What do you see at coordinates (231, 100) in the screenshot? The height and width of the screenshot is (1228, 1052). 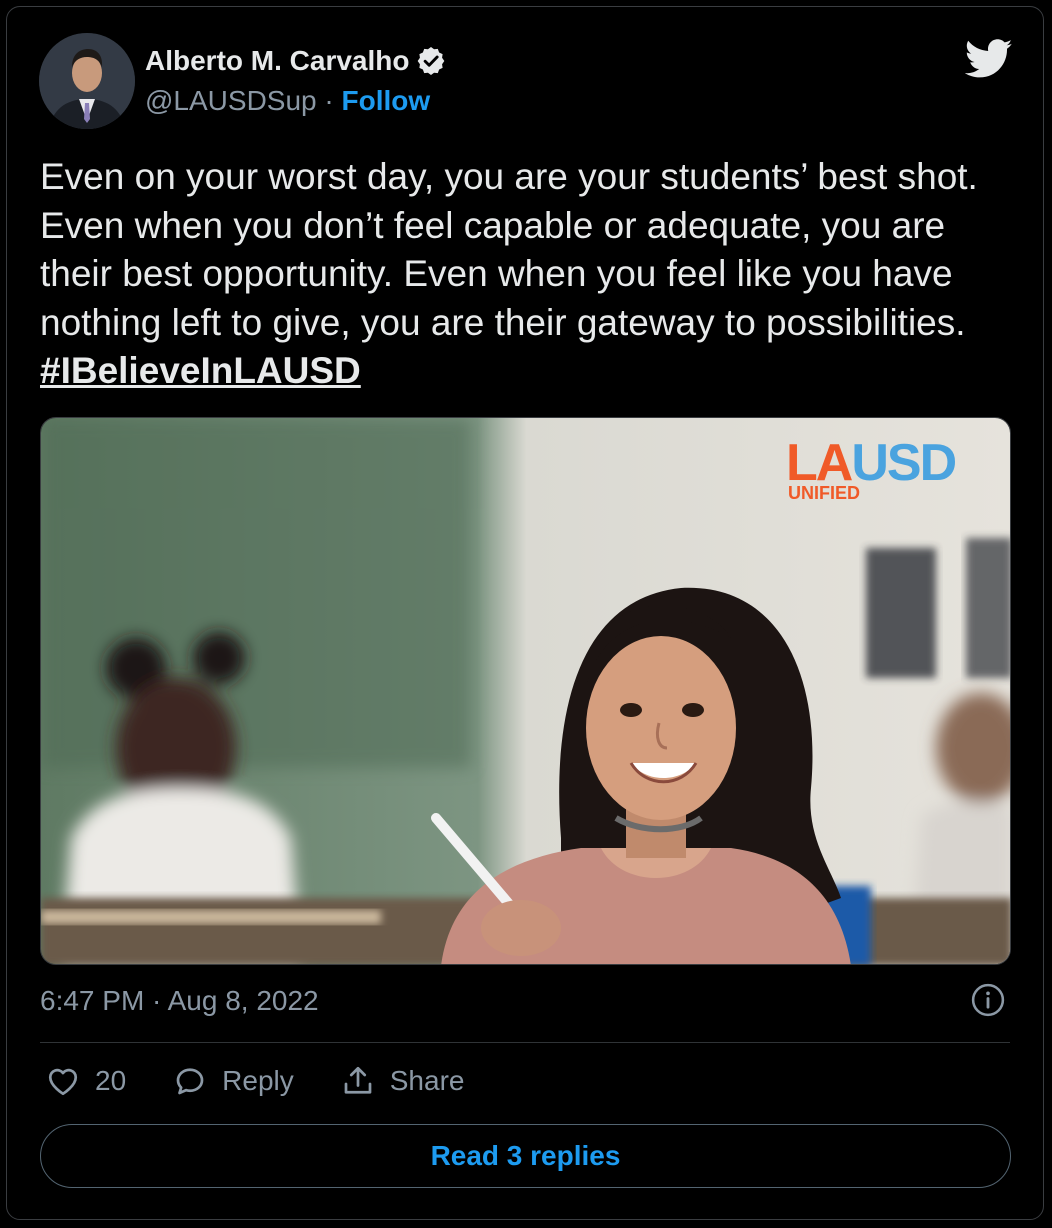 I see `author-handle: @LAUSDSup` at bounding box center [231, 100].